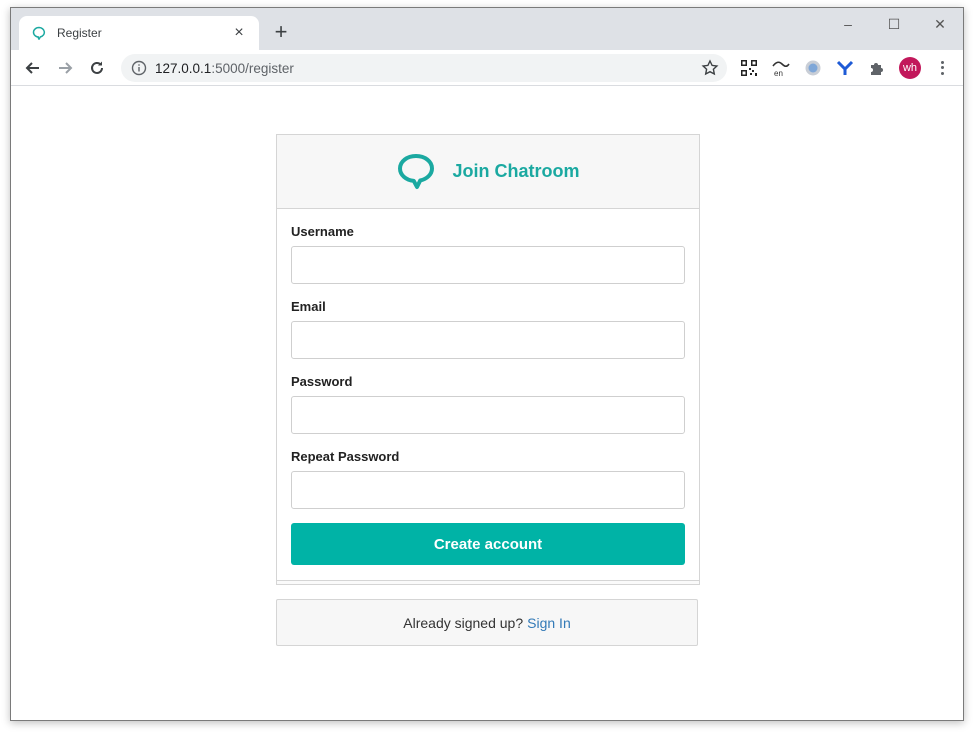 This screenshot has width=977, height=734. I want to click on username-label: Username, so click(322, 231).